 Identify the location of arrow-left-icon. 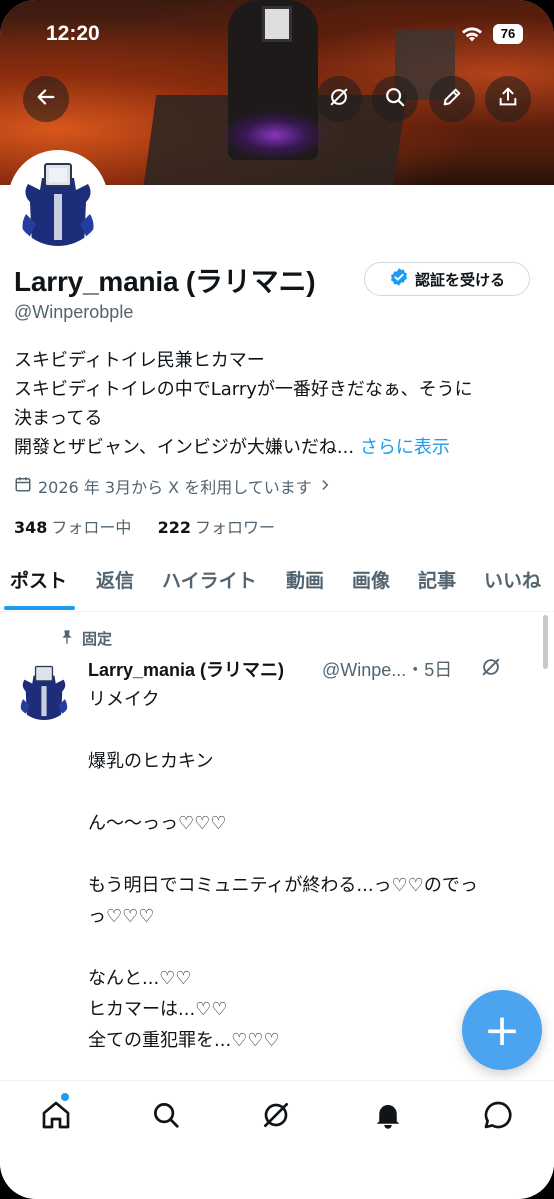
(46, 99).